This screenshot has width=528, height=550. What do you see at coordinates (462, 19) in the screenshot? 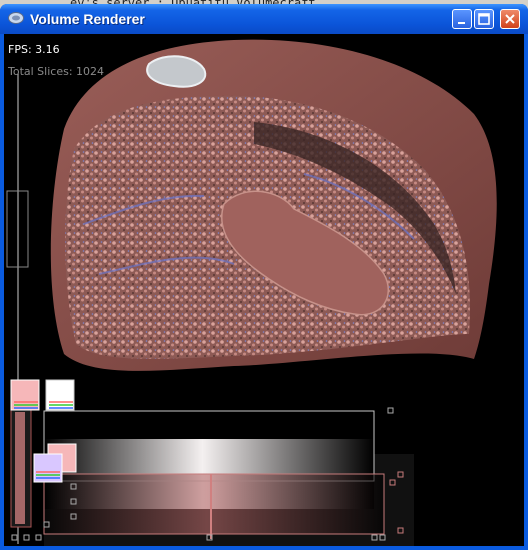
I see `minimize-button` at bounding box center [462, 19].